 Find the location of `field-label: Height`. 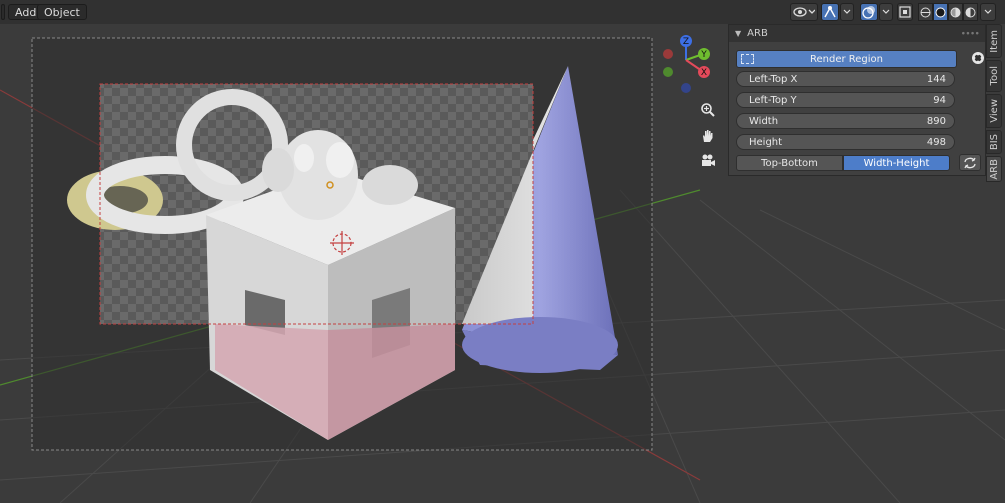

field-label: Height is located at coordinates (766, 142).